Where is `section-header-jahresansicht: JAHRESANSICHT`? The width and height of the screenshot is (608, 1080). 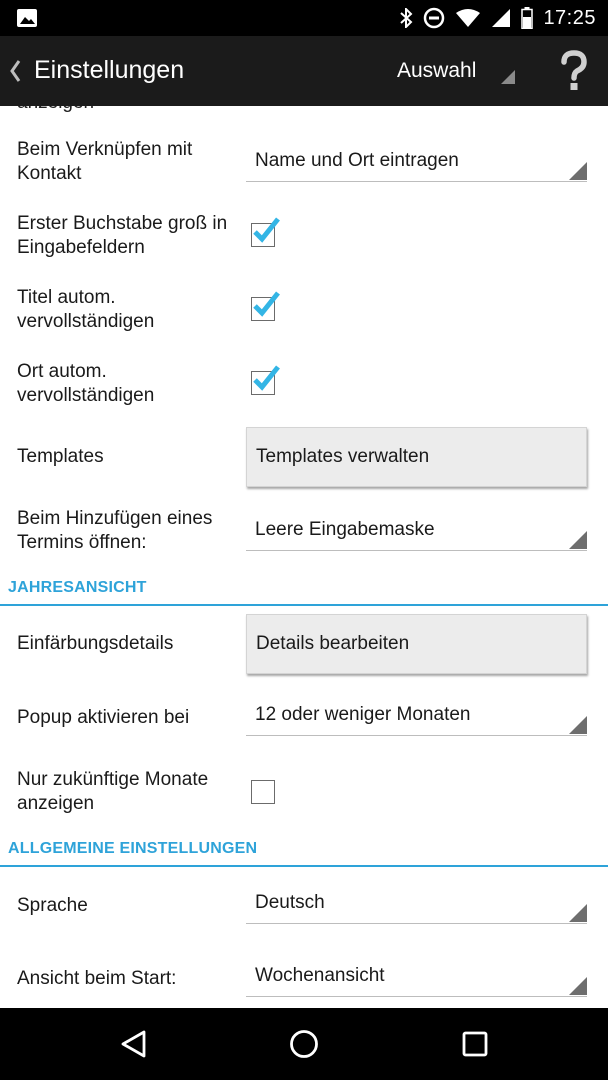
section-header-jahresansicht: JAHRESANSICHT is located at coordinates (304, 592).